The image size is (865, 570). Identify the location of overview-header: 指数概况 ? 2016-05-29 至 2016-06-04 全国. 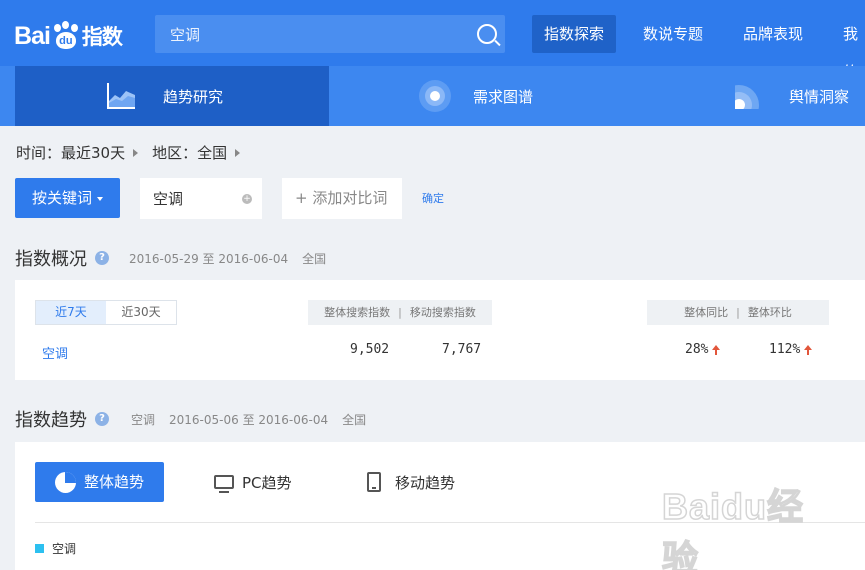
(170, 258).